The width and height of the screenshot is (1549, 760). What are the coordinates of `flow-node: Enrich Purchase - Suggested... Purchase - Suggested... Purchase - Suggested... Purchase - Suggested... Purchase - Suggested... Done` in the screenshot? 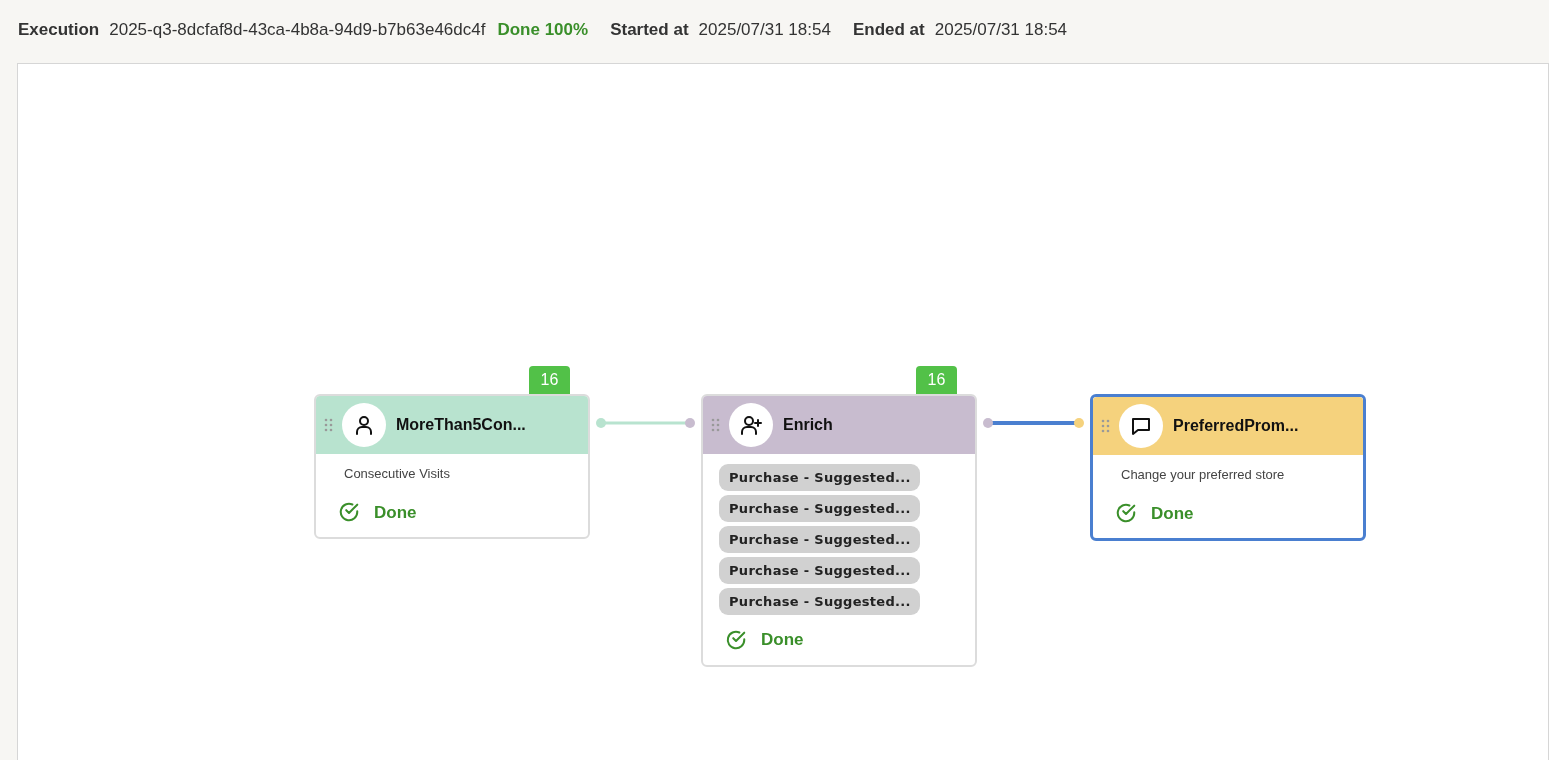 It's located at (839, 530).